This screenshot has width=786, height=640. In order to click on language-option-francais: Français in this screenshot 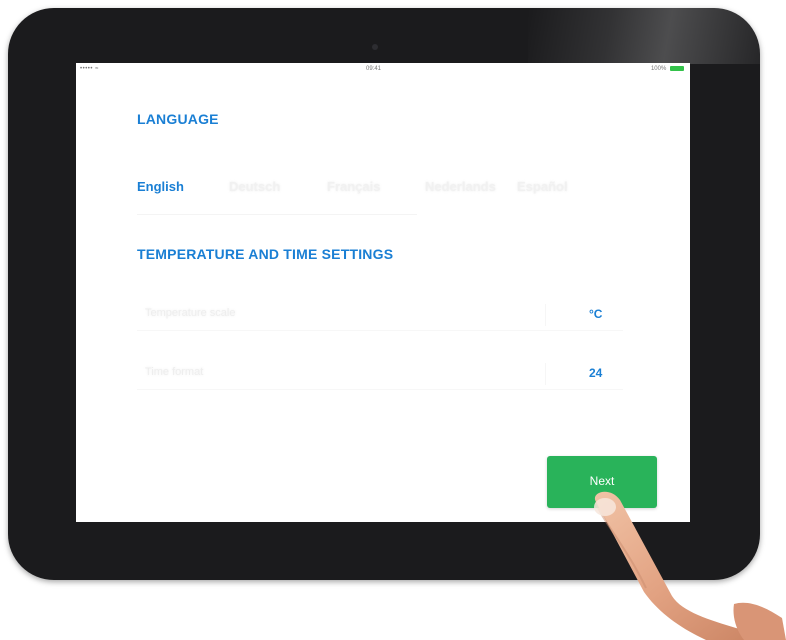, I will do `click(353, 186)`.